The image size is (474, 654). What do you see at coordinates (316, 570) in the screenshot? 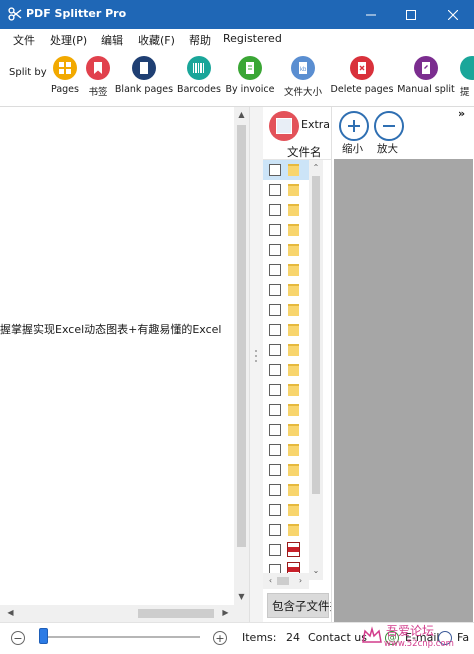
I see `file-scroll-down-icon: ⌄` at bounding box center [316, 570].